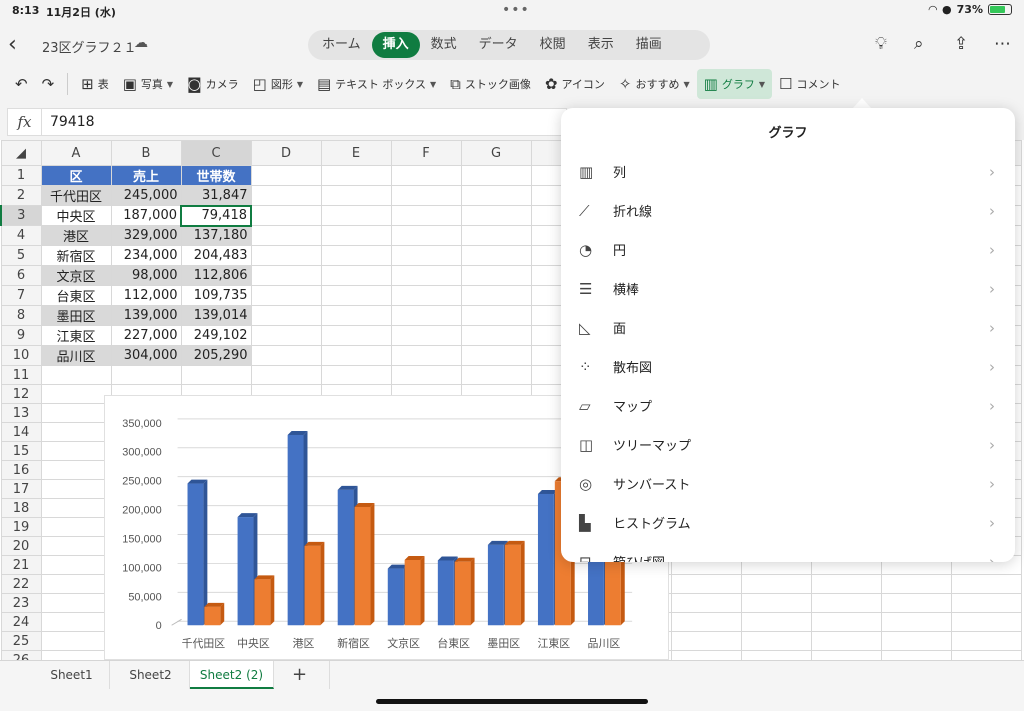 The width and height of the screenshot is (1024, 711). Describe the element at coordinates (76, 175) in the screenshot. I see `cell: 区` at that location.